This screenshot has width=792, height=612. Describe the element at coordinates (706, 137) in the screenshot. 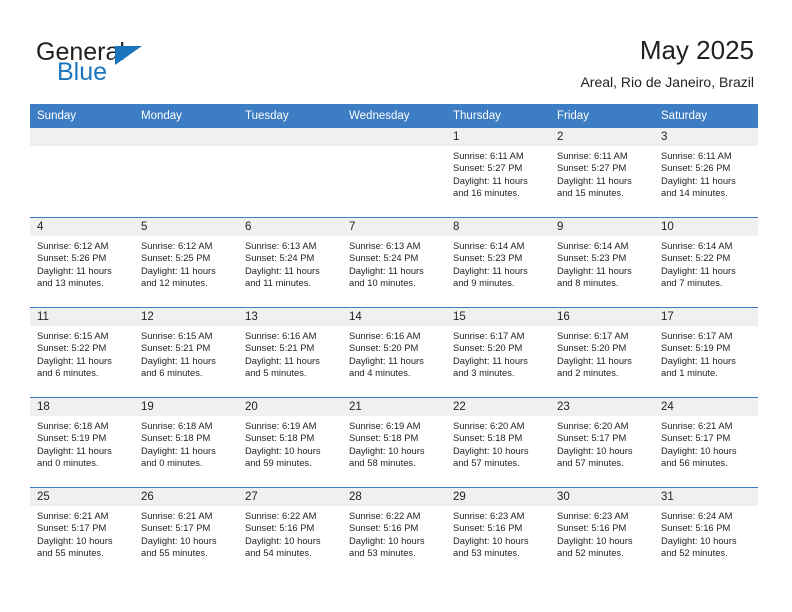

I see `day-number: 3` at that location.